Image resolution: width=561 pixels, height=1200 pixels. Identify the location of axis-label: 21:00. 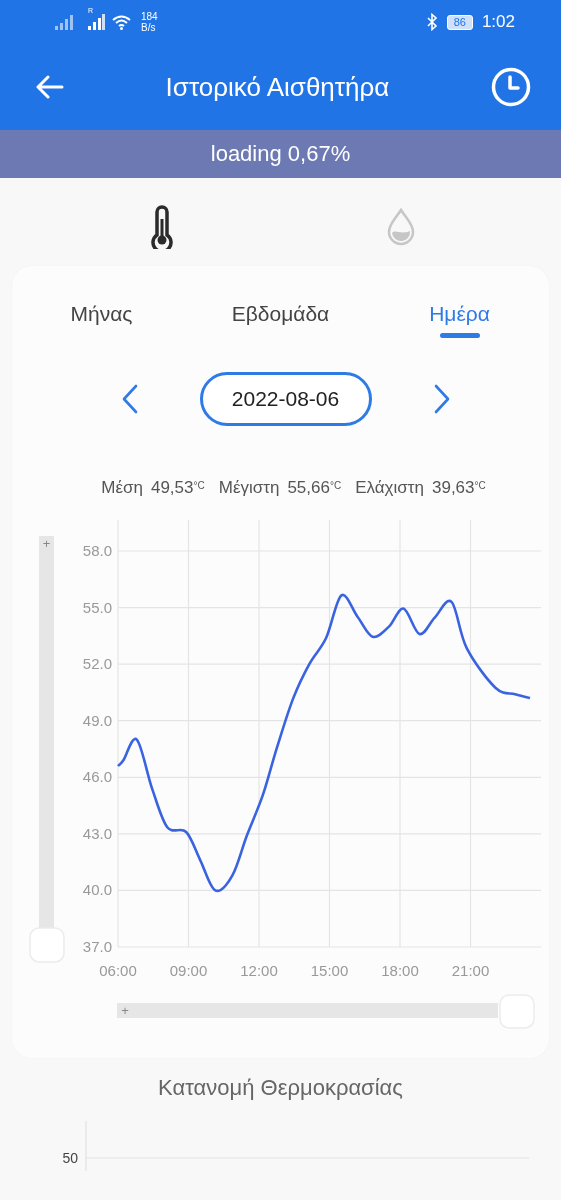
(470, 970).